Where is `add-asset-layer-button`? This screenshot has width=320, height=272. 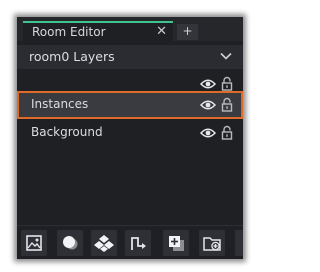
add-asset-layer-button is located at coordinates (176, 243).